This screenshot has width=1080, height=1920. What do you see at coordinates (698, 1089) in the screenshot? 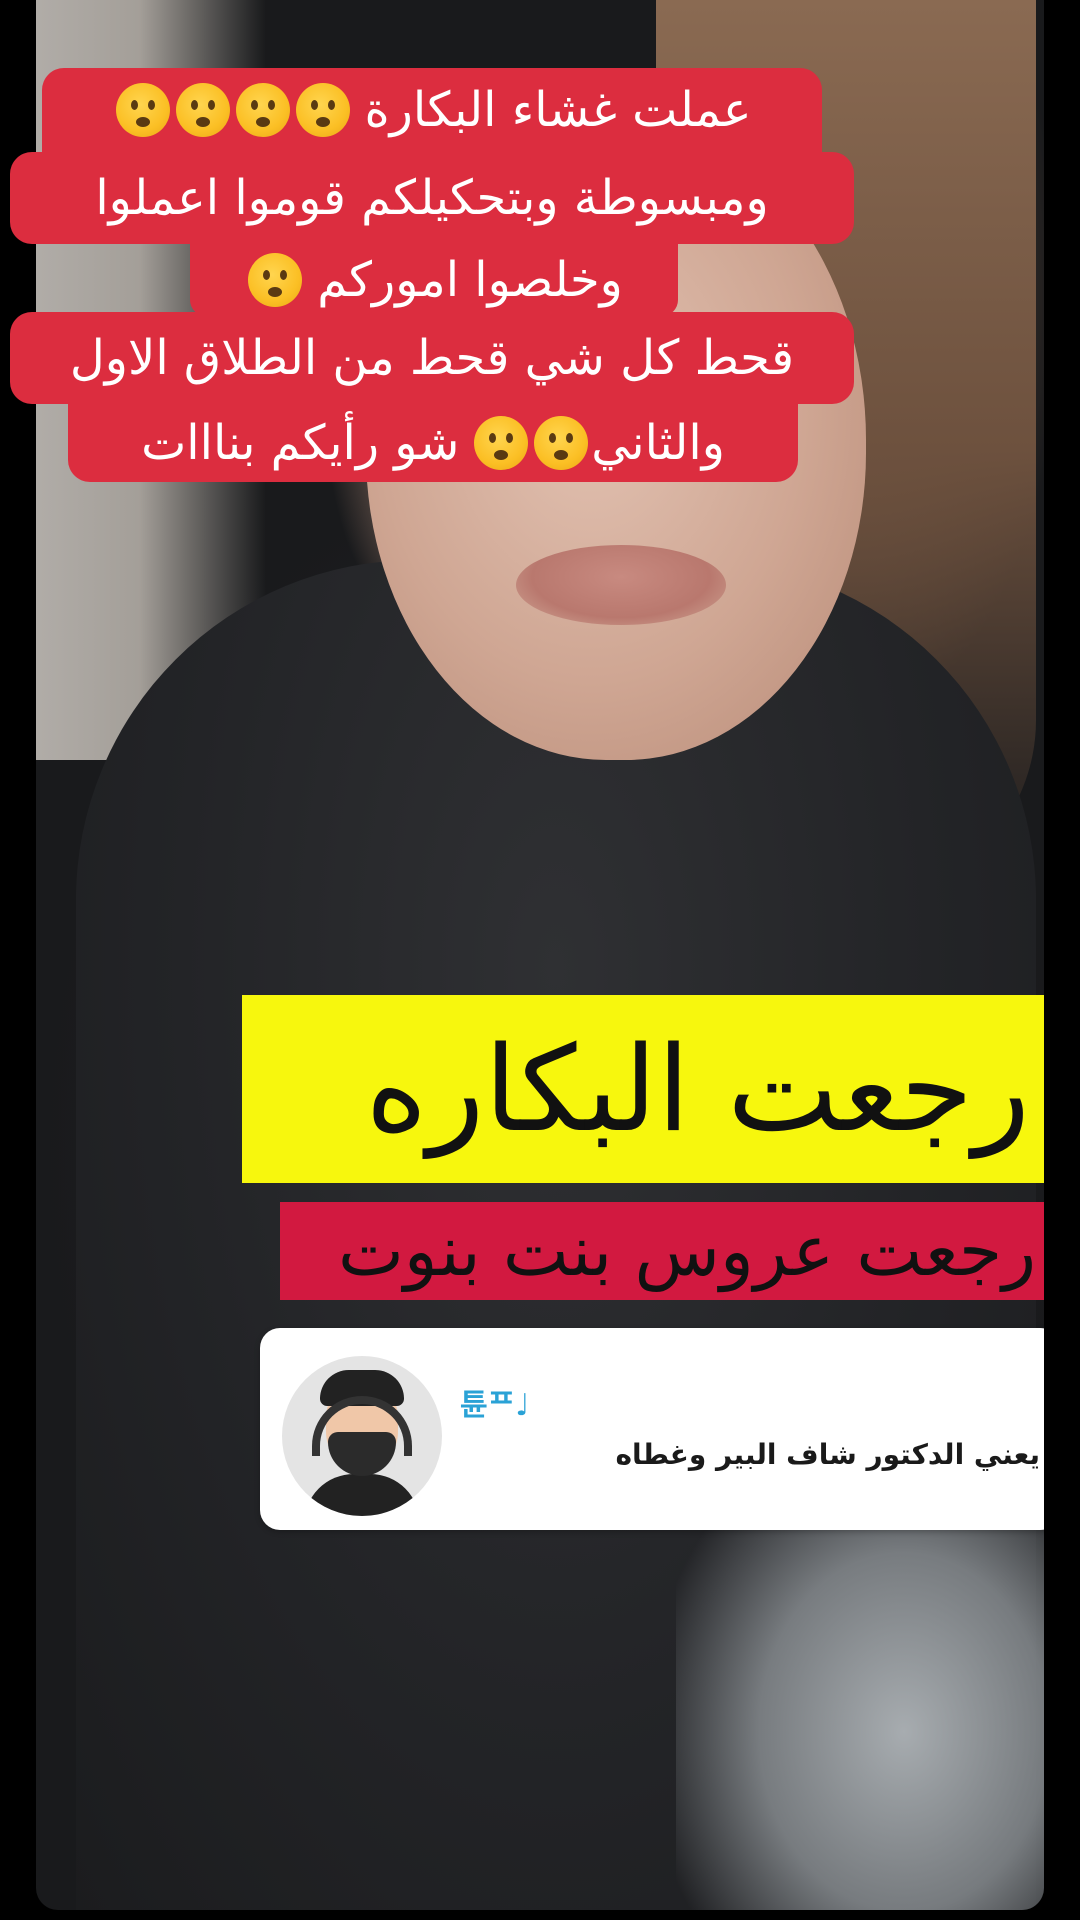
I see `video-title: رجعت البكاره` at bounding box center [698, 1089].